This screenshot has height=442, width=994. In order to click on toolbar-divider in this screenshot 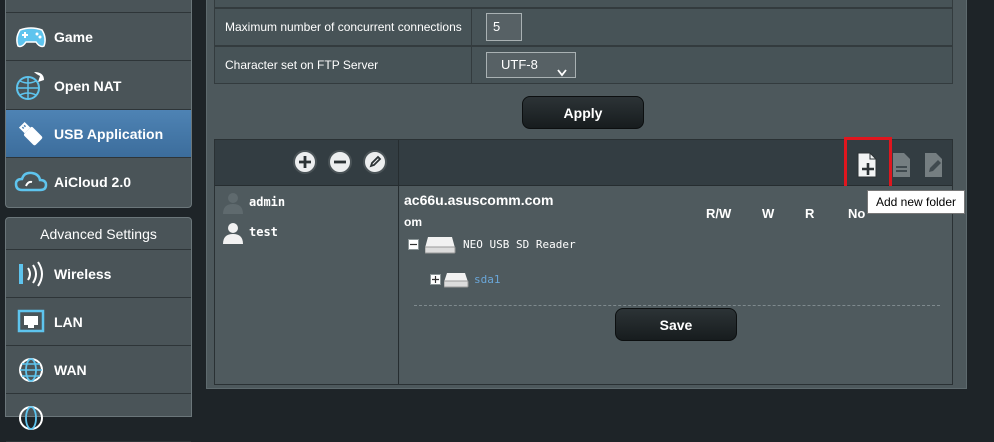, I will do `click(398, 163)`.